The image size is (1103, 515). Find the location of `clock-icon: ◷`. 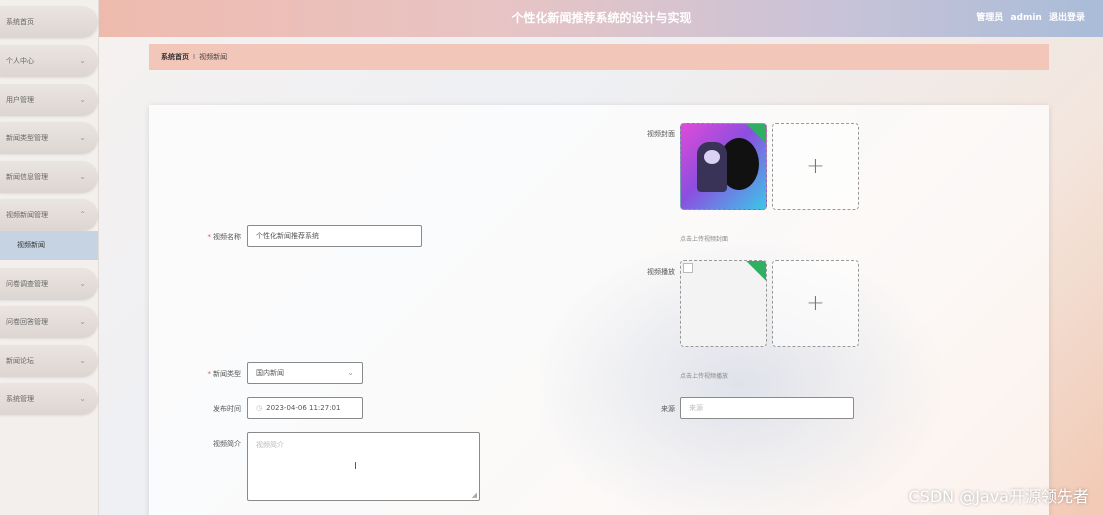

clock-icon: ◷ is located at coordinates (259, 408).